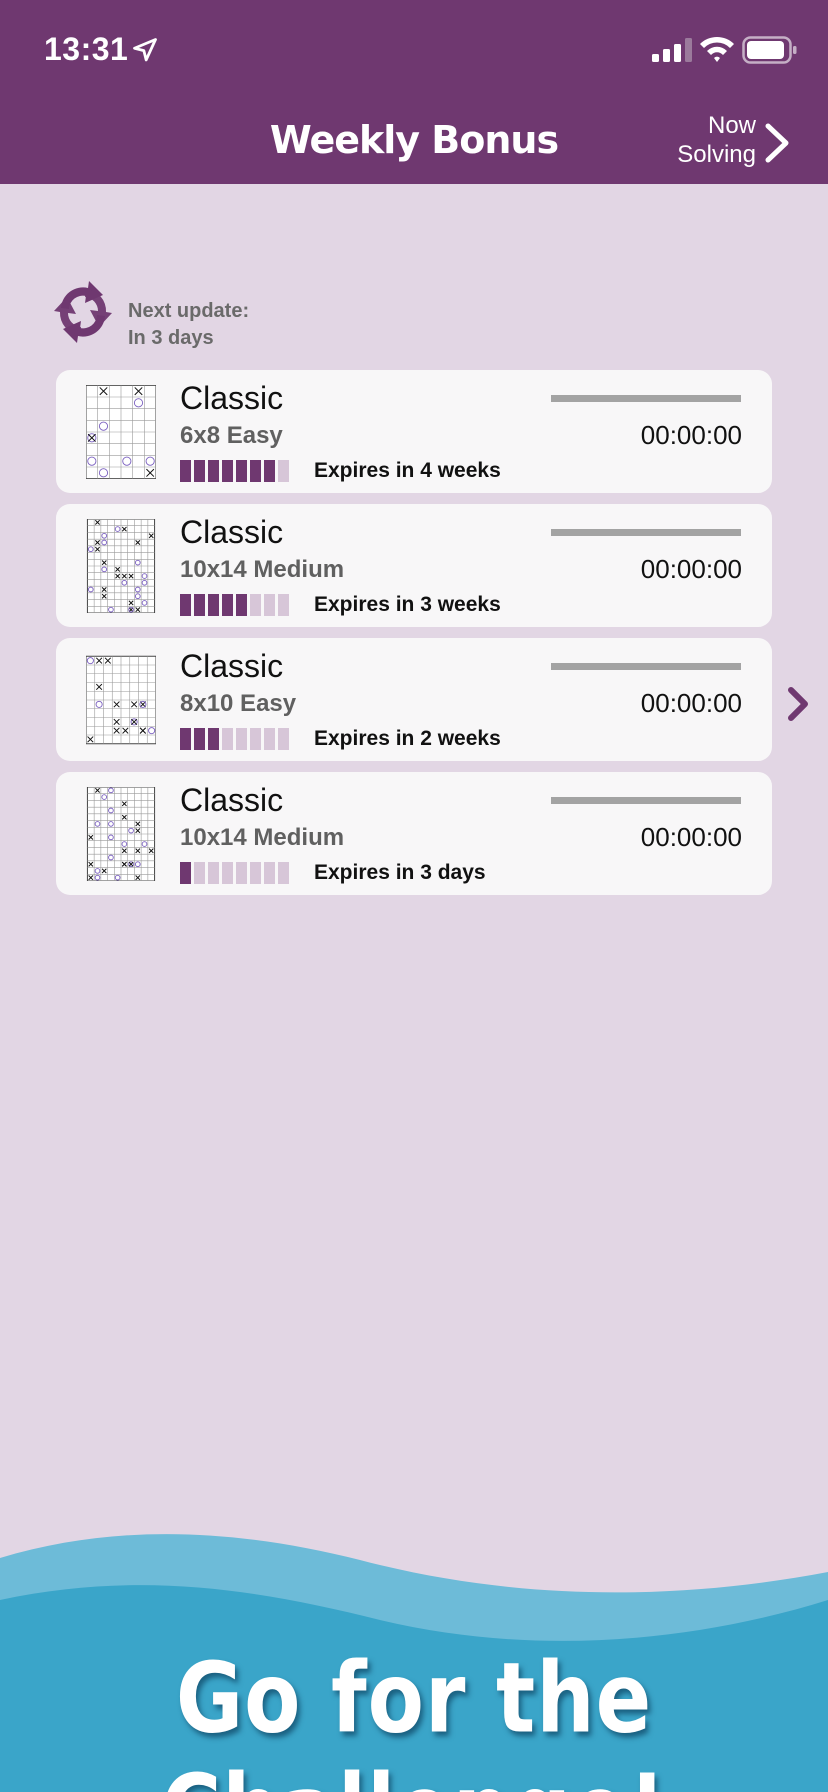 The image size is (828, 1792). What do you see at coordinates (145, 50) in the screenshot?
I see `location-arrow-icon` at bounding box center [145, 50].